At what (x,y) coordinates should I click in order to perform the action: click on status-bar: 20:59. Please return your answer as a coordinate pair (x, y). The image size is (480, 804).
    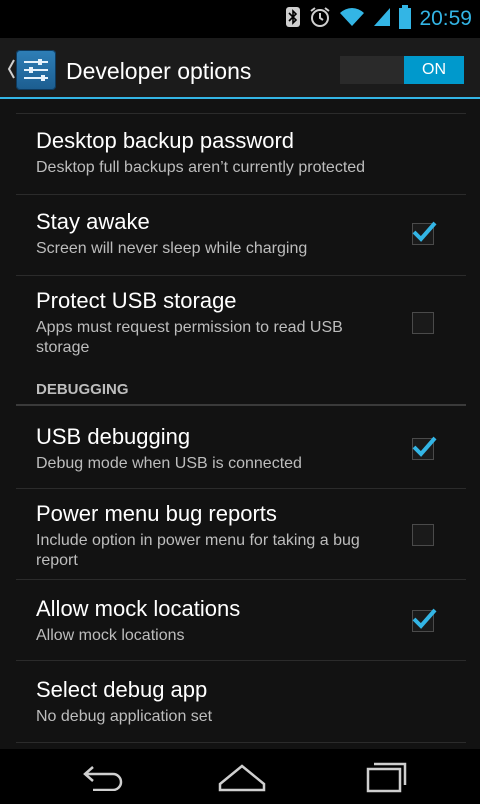
    Looking at the image, I should click on (240, 19).